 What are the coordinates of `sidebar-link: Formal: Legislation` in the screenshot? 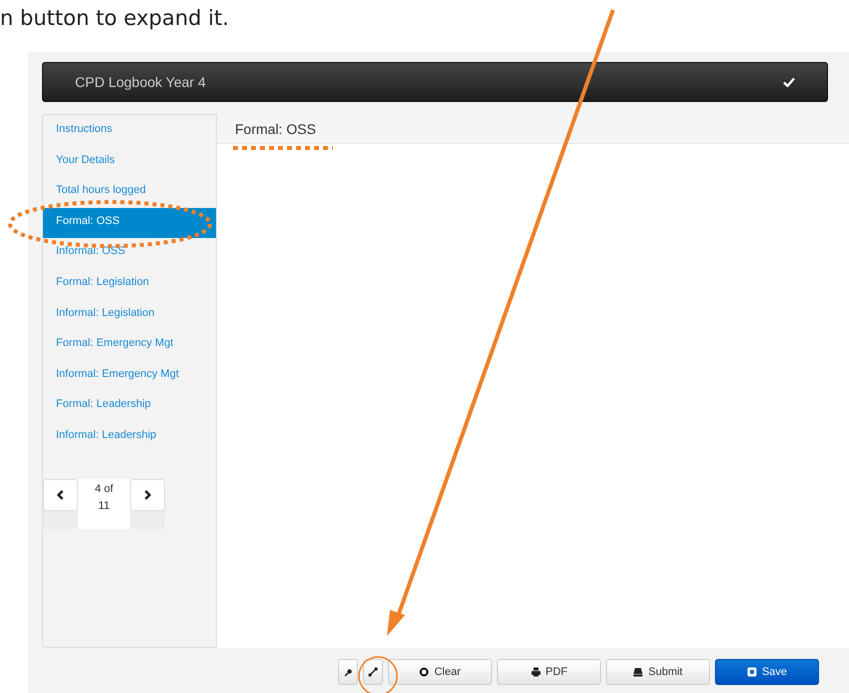 It's located at (129, 284).